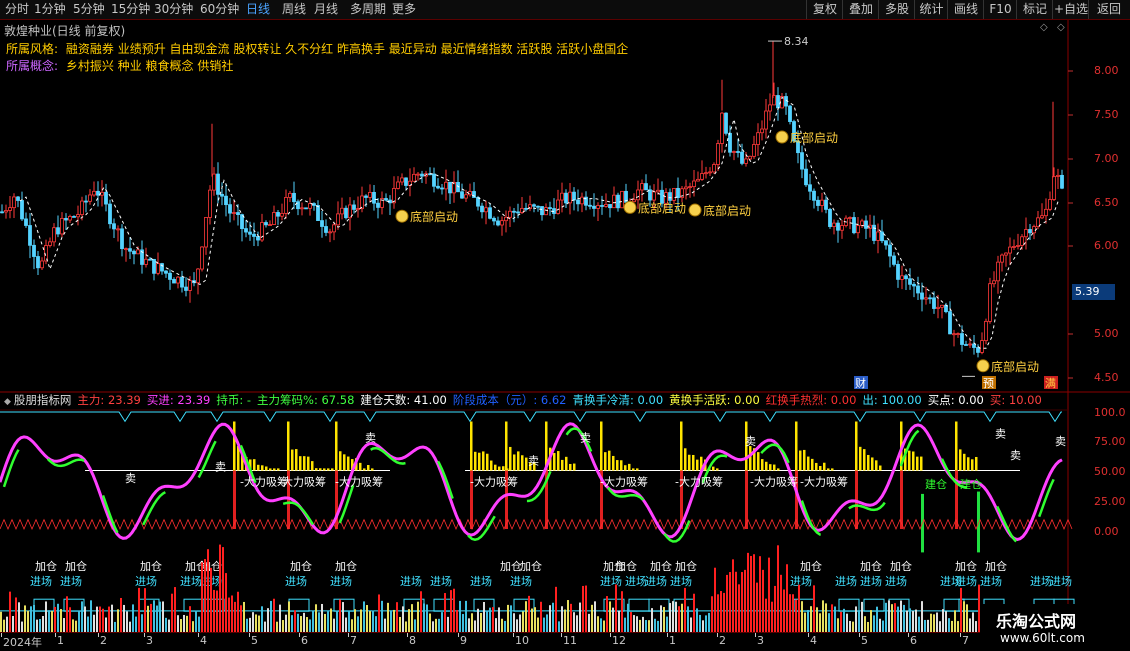 The height and width of the screenshot is (651, 1130). Describe the element at coordinates (813, 640) in the screenshot. I see `date-tick-16: 4` at that location.